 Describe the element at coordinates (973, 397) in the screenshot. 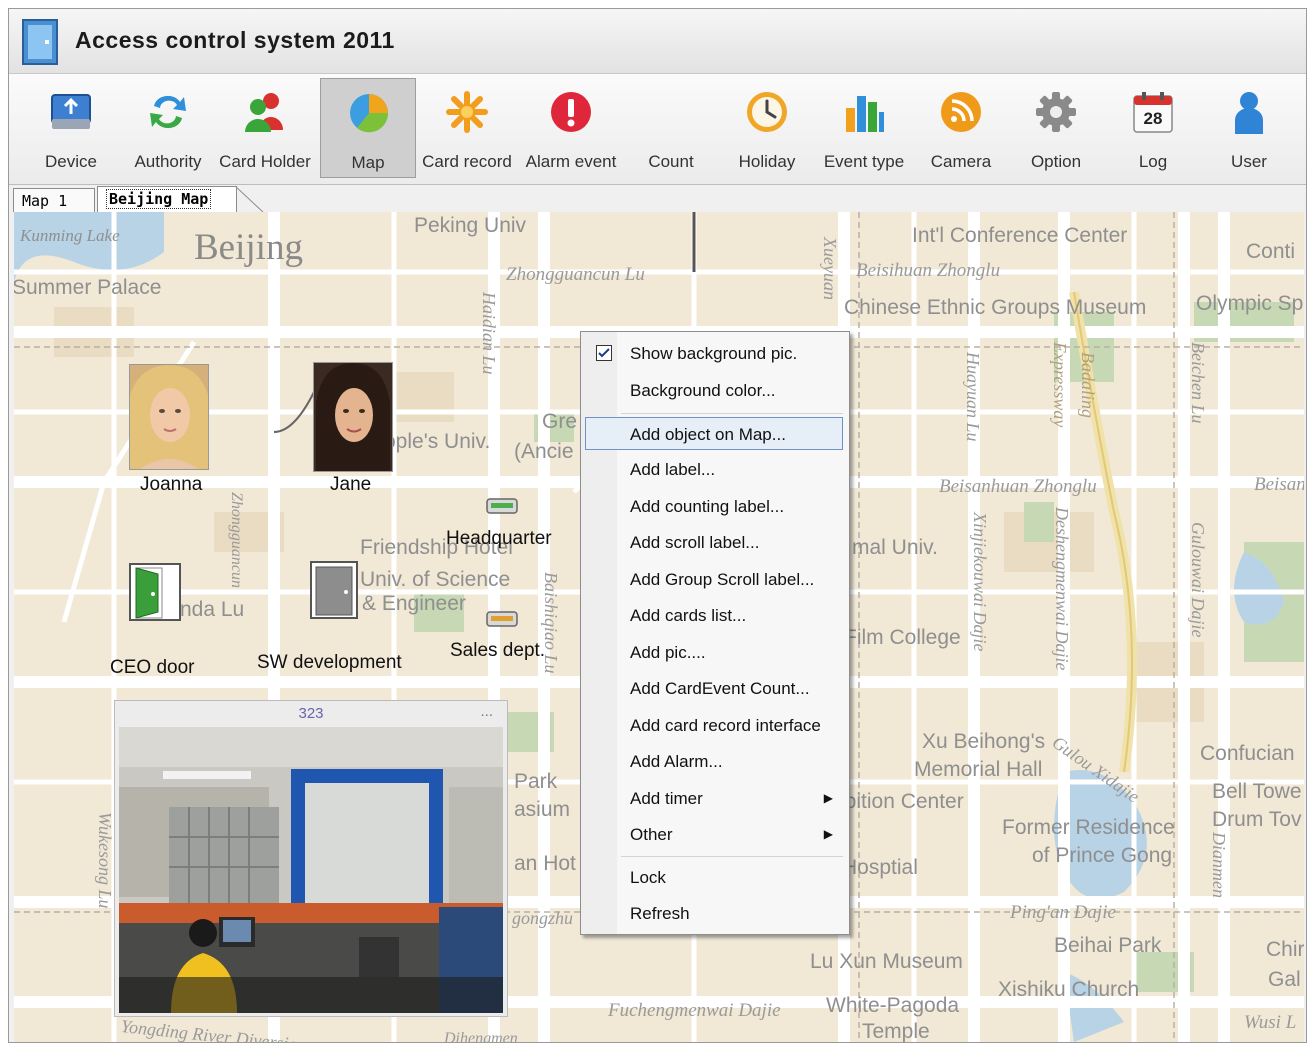

I see `map-label: Huayuan Lu` at that location.